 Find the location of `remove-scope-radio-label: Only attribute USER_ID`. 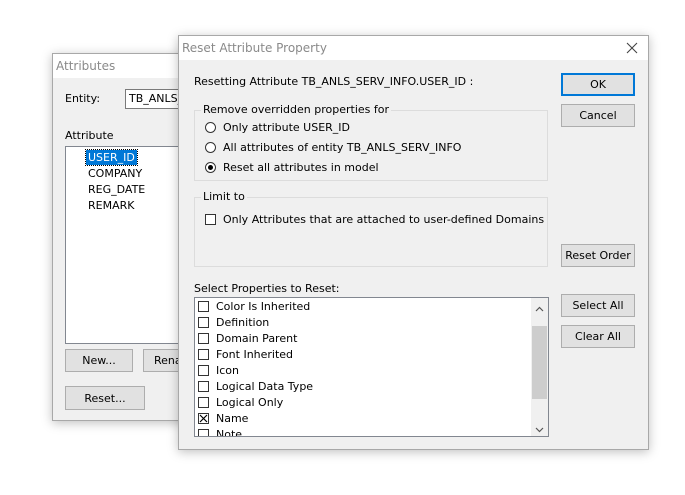

remove-scope-radio-label: Only attribute USER_ID is located at coordinates (287, 127).